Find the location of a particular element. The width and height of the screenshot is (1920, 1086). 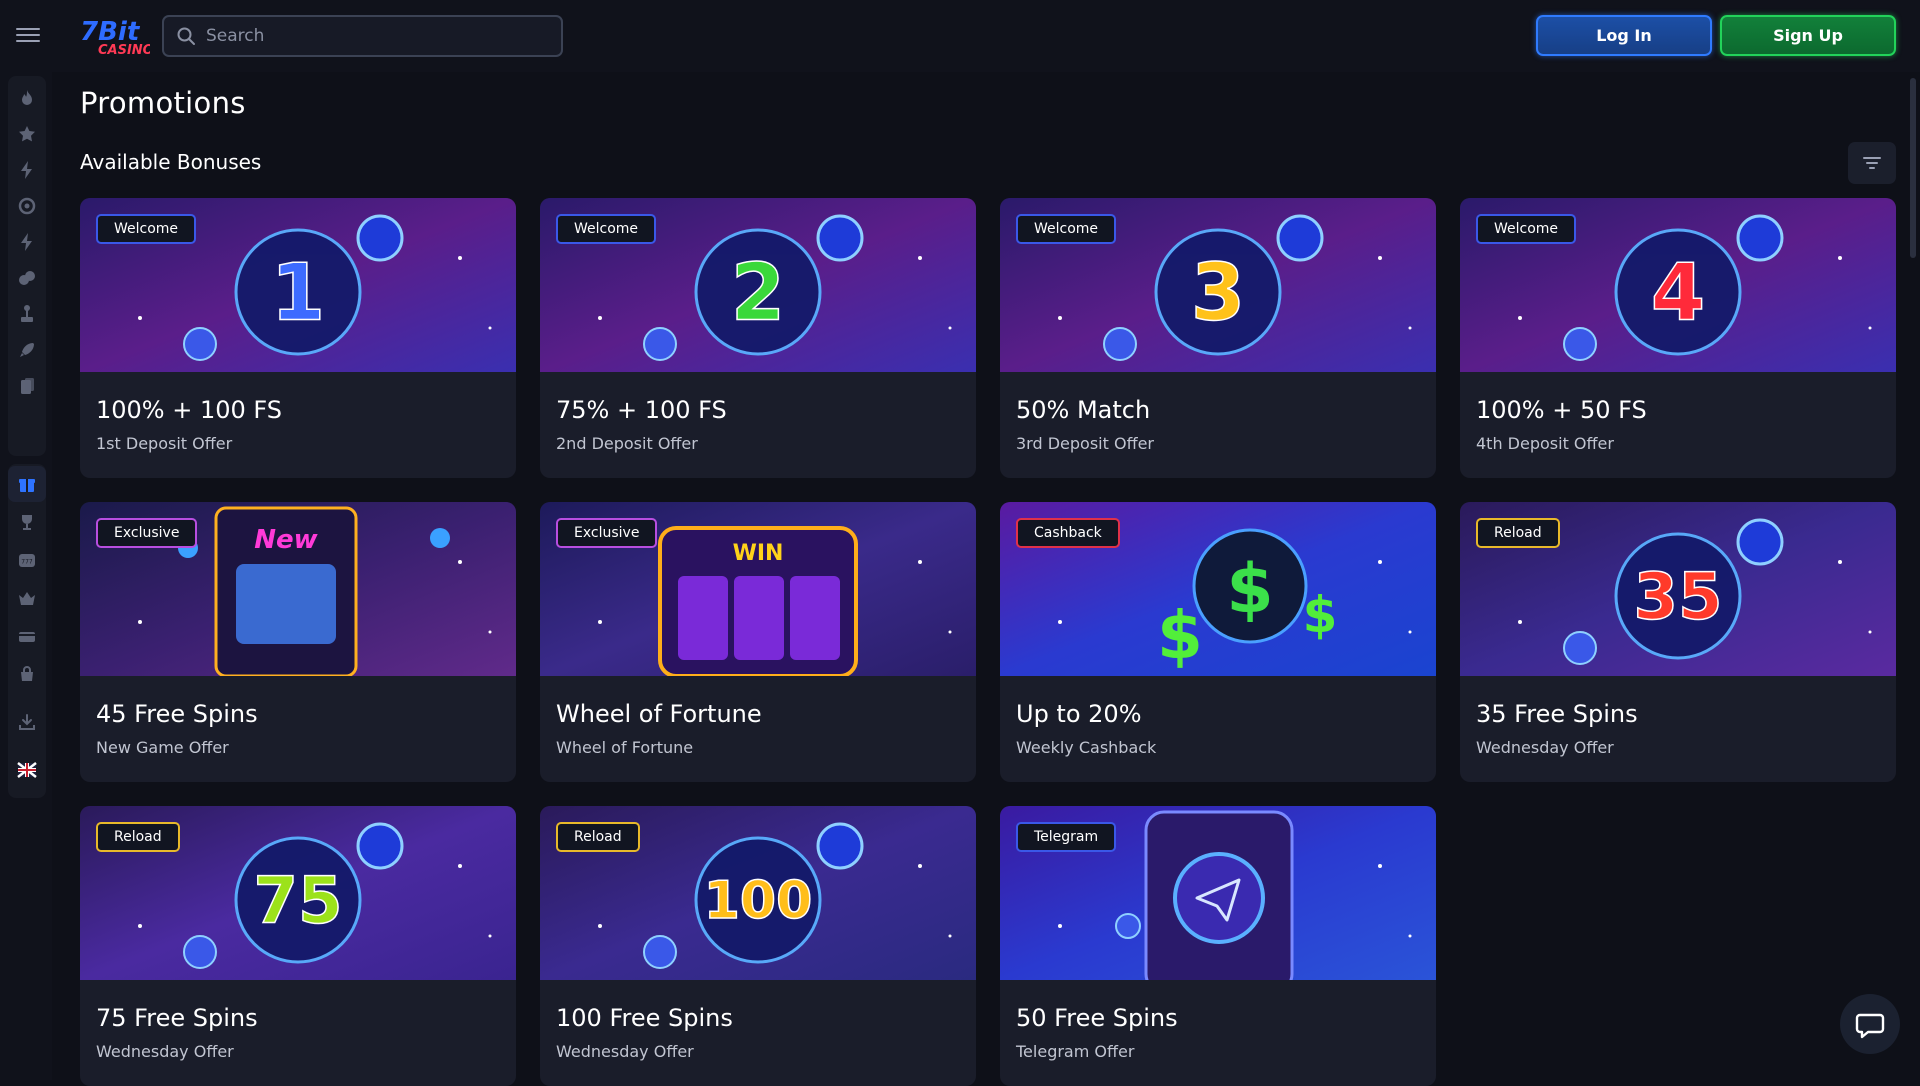

chat-button is located at coordinates (1870, 1024).